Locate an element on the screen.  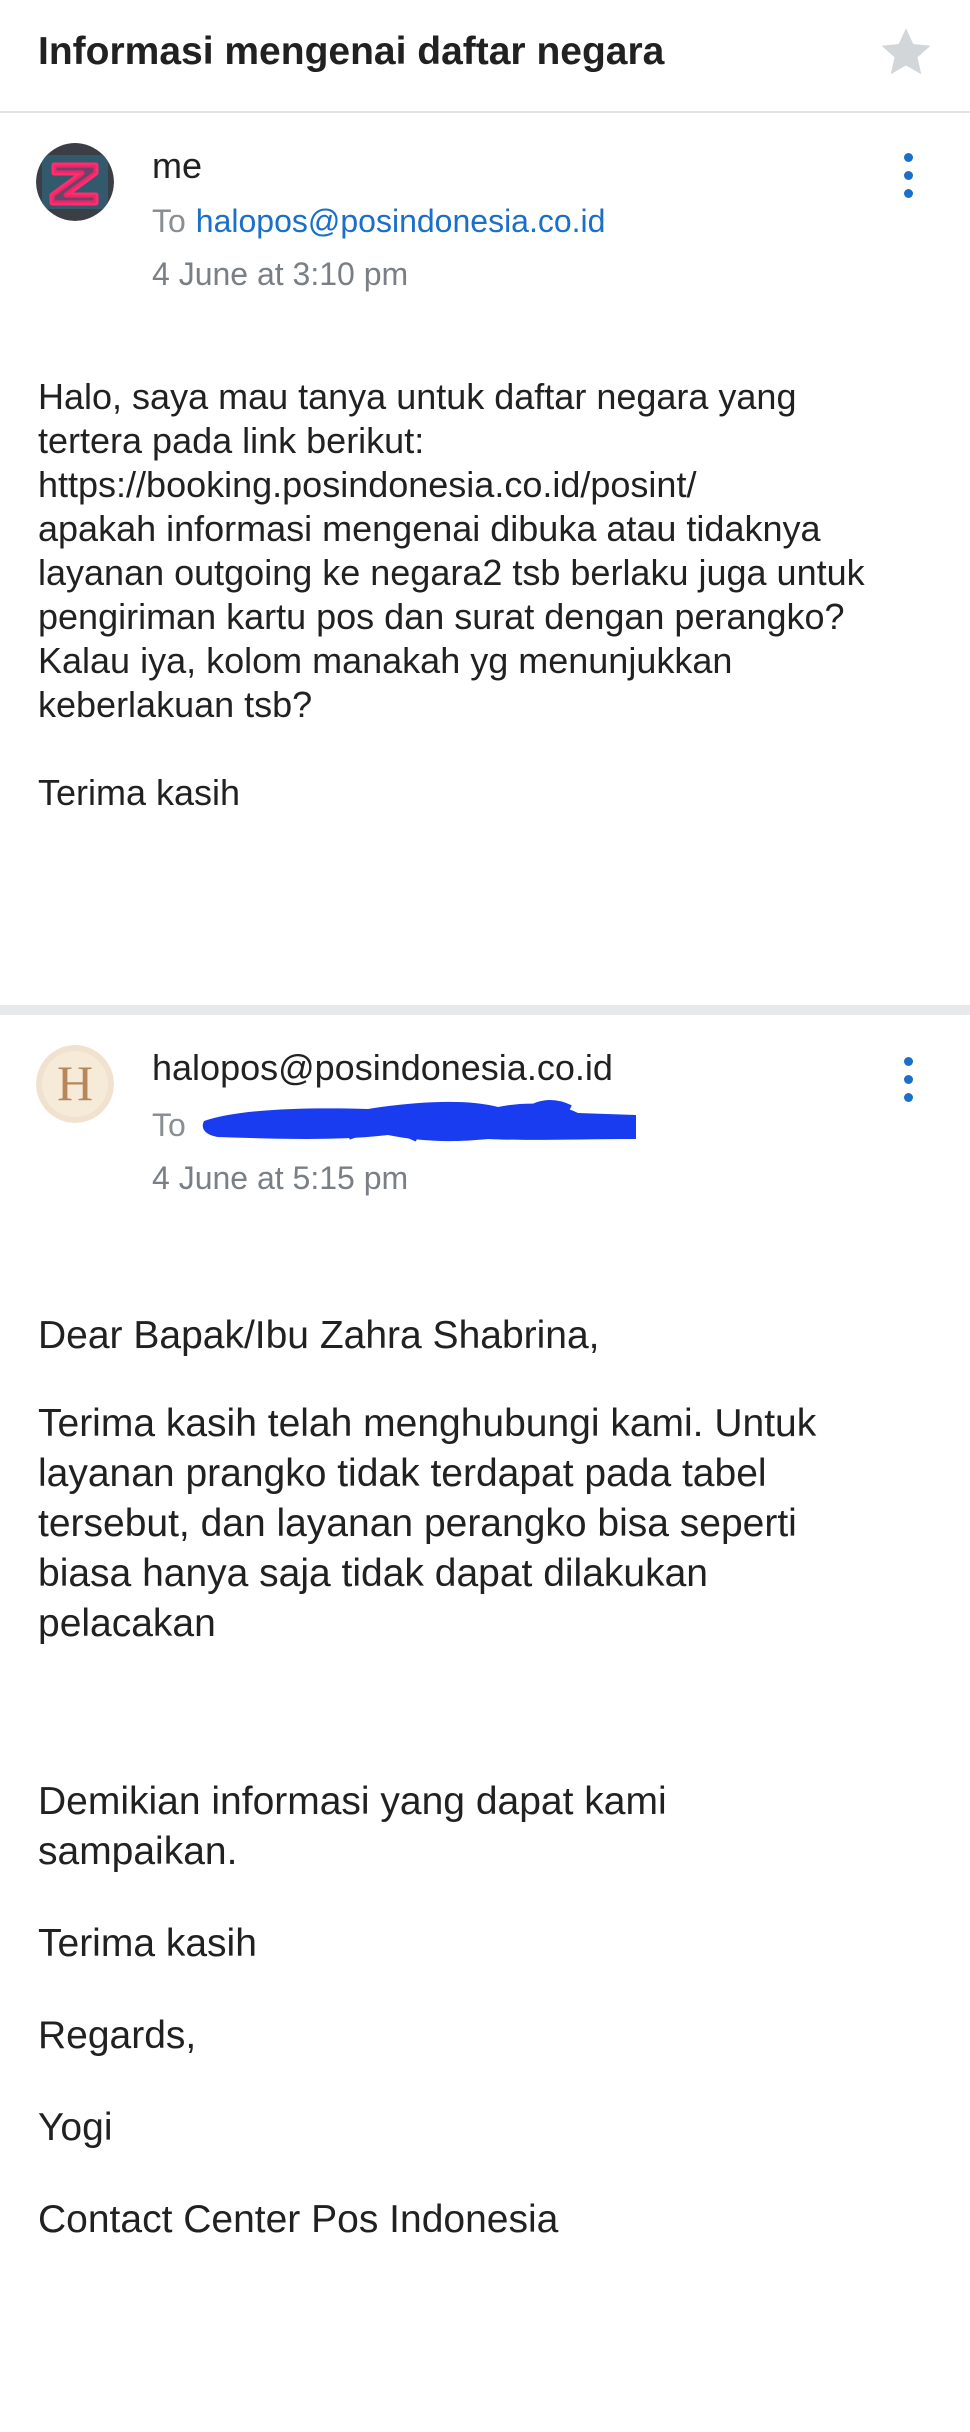
body-line: Demikian informasi yang dapat kami is located at coordinates (352, 1801).